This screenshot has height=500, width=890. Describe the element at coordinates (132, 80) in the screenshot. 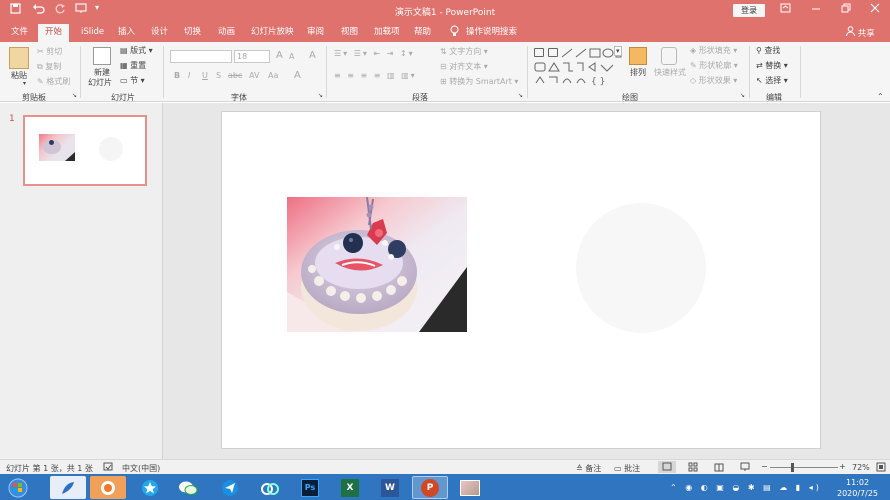

I see `section-button: ▭ 节 ▾` at that location.